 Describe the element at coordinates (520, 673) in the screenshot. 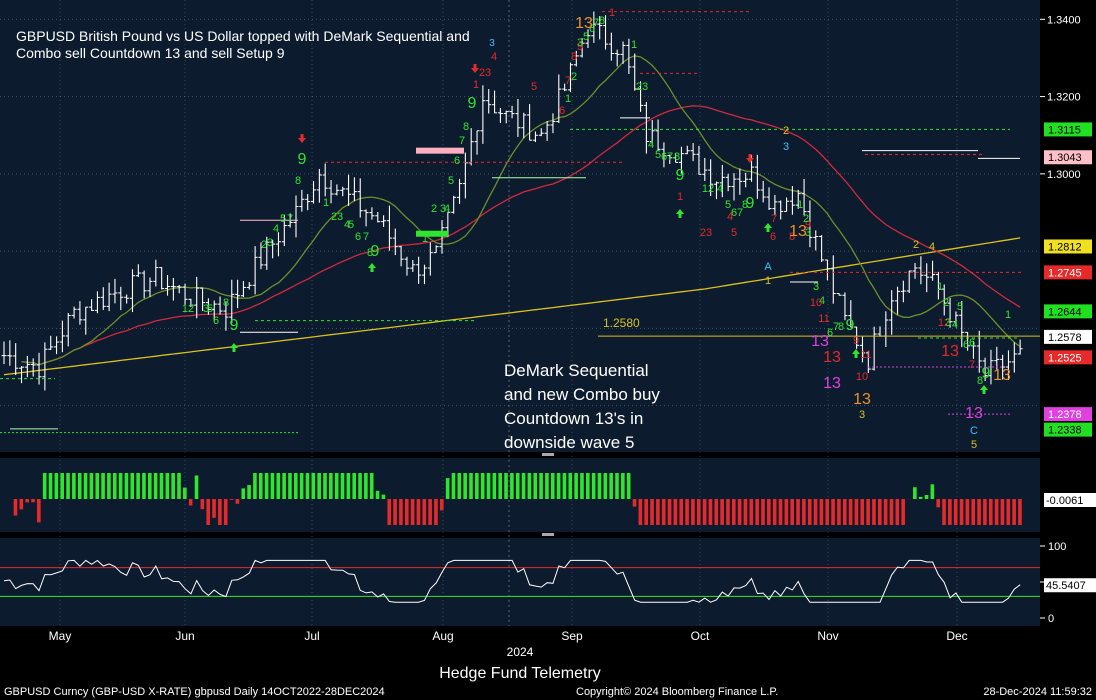

I see `watermark: Hedge Fund Telemetry` at that location.